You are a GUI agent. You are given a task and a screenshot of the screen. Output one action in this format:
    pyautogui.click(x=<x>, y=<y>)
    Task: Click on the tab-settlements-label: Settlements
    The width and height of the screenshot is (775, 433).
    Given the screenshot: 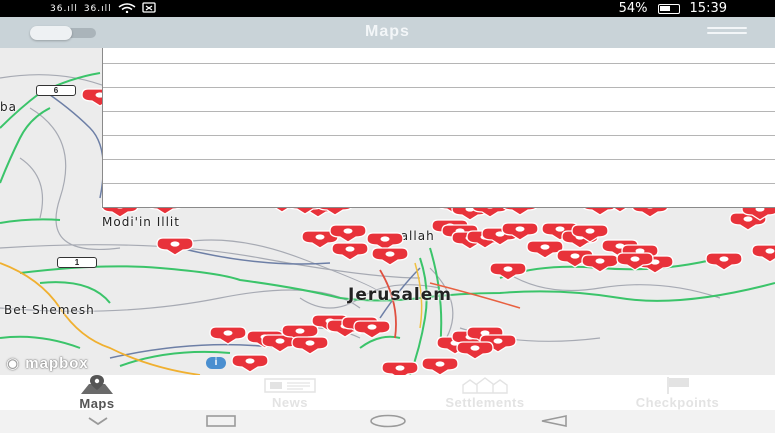 What is the action you would take?
    pyautogui.click(x=485, y=402)
    